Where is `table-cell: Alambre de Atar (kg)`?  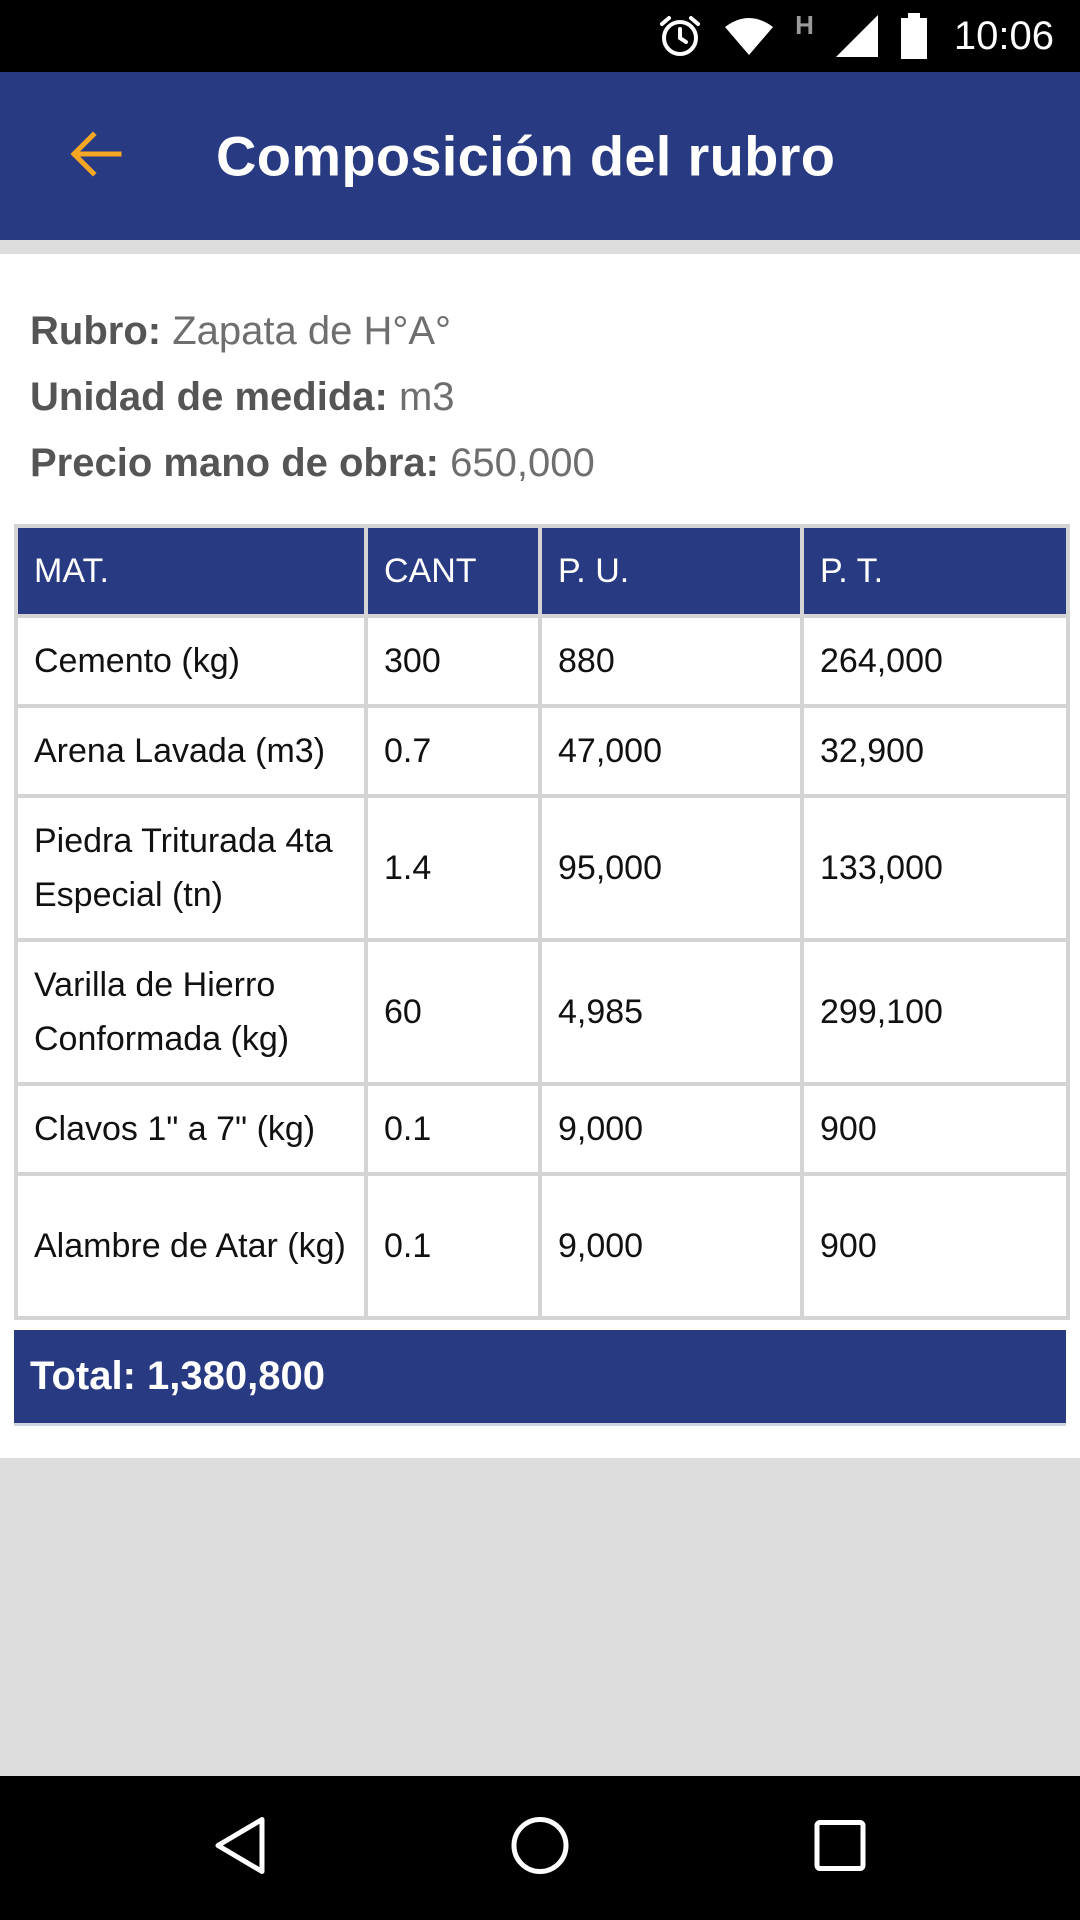
table-cell: Alambre de Atar (kg) is located at coordinates (191, 1246).